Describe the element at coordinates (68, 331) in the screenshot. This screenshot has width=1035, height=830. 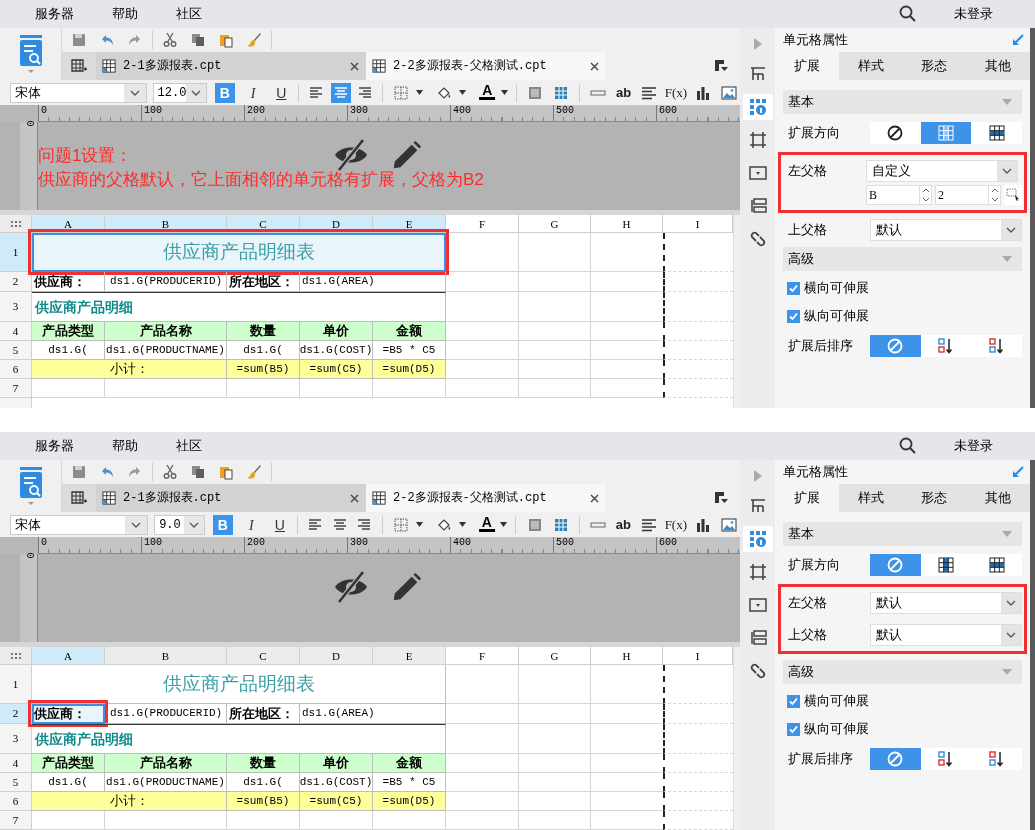
I see `table-cell: 产品类型` at that location.